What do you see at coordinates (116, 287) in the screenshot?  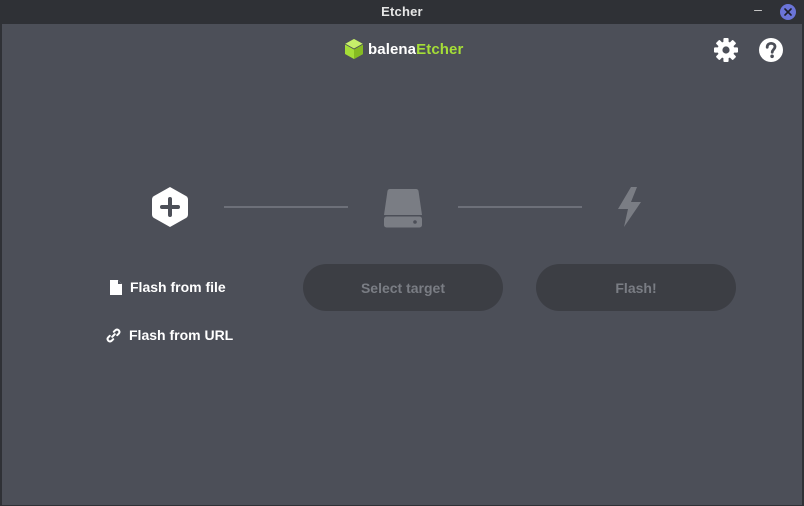 I see `file-icon` at bounding box center [116, 287].